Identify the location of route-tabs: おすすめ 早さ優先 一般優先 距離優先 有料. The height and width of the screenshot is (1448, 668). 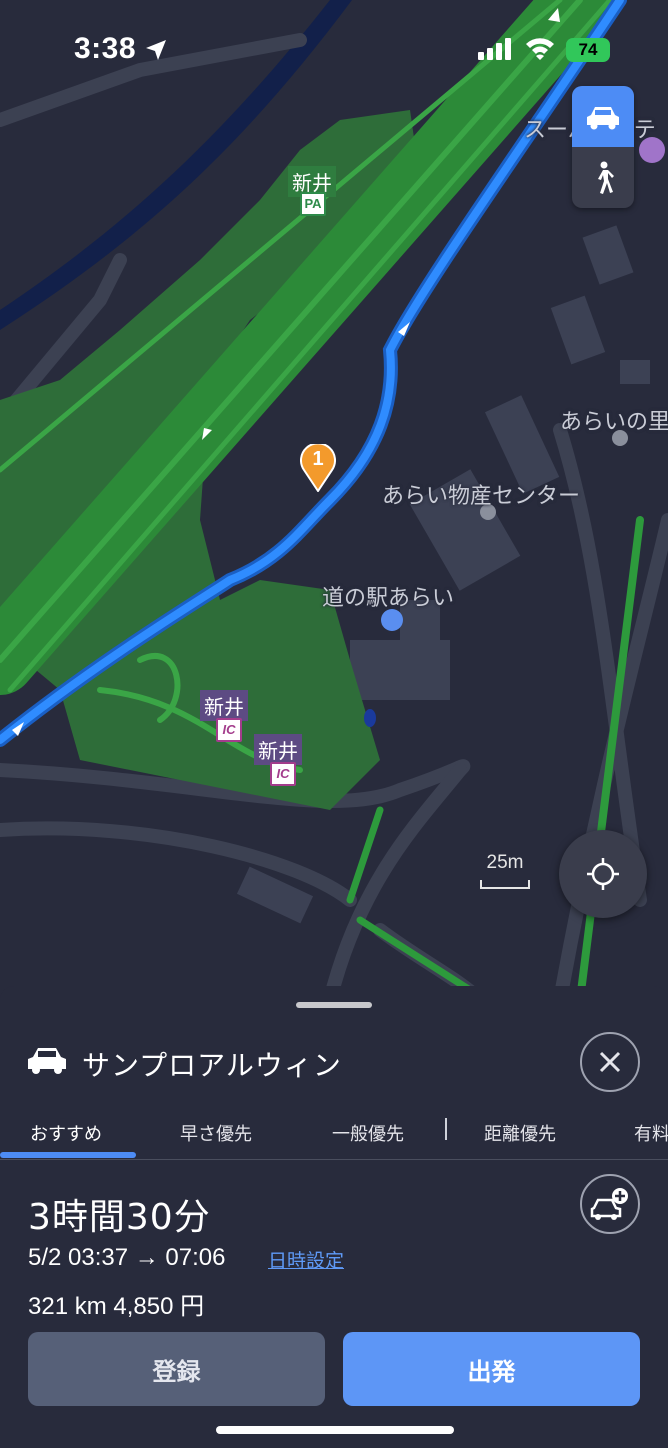
(334, 1137).